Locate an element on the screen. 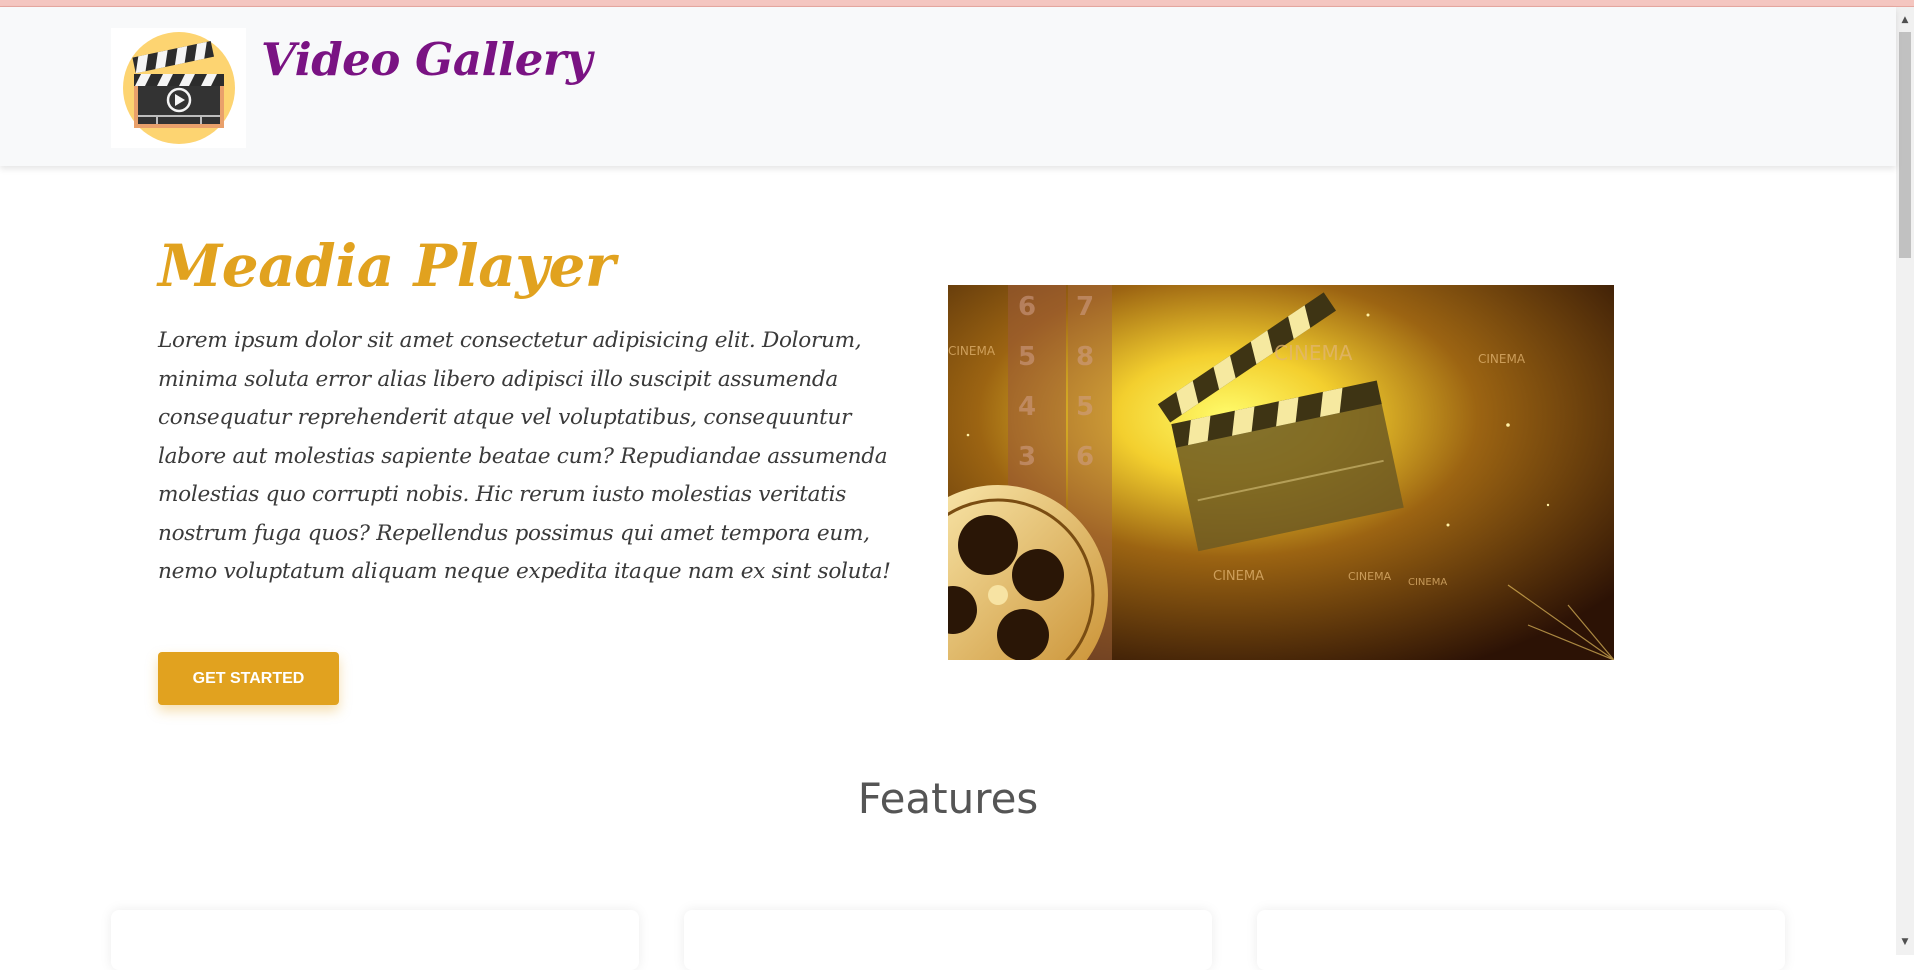 The width and height of the screenshot is (1914, 970). svg-text: 3 is located at coordinates (1027, 457).